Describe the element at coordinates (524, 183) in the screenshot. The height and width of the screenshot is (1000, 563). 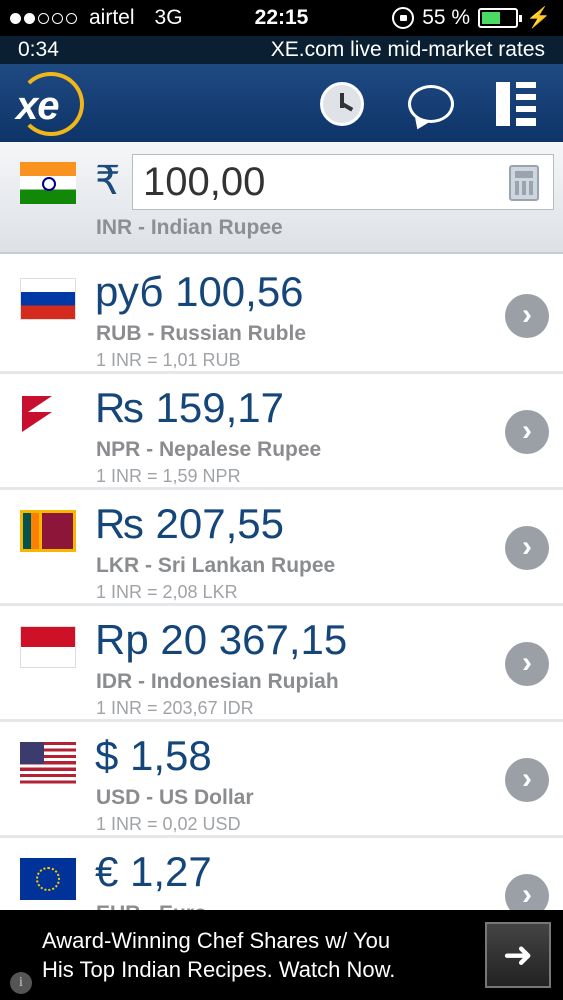
I see `calculator-icon` at that location.